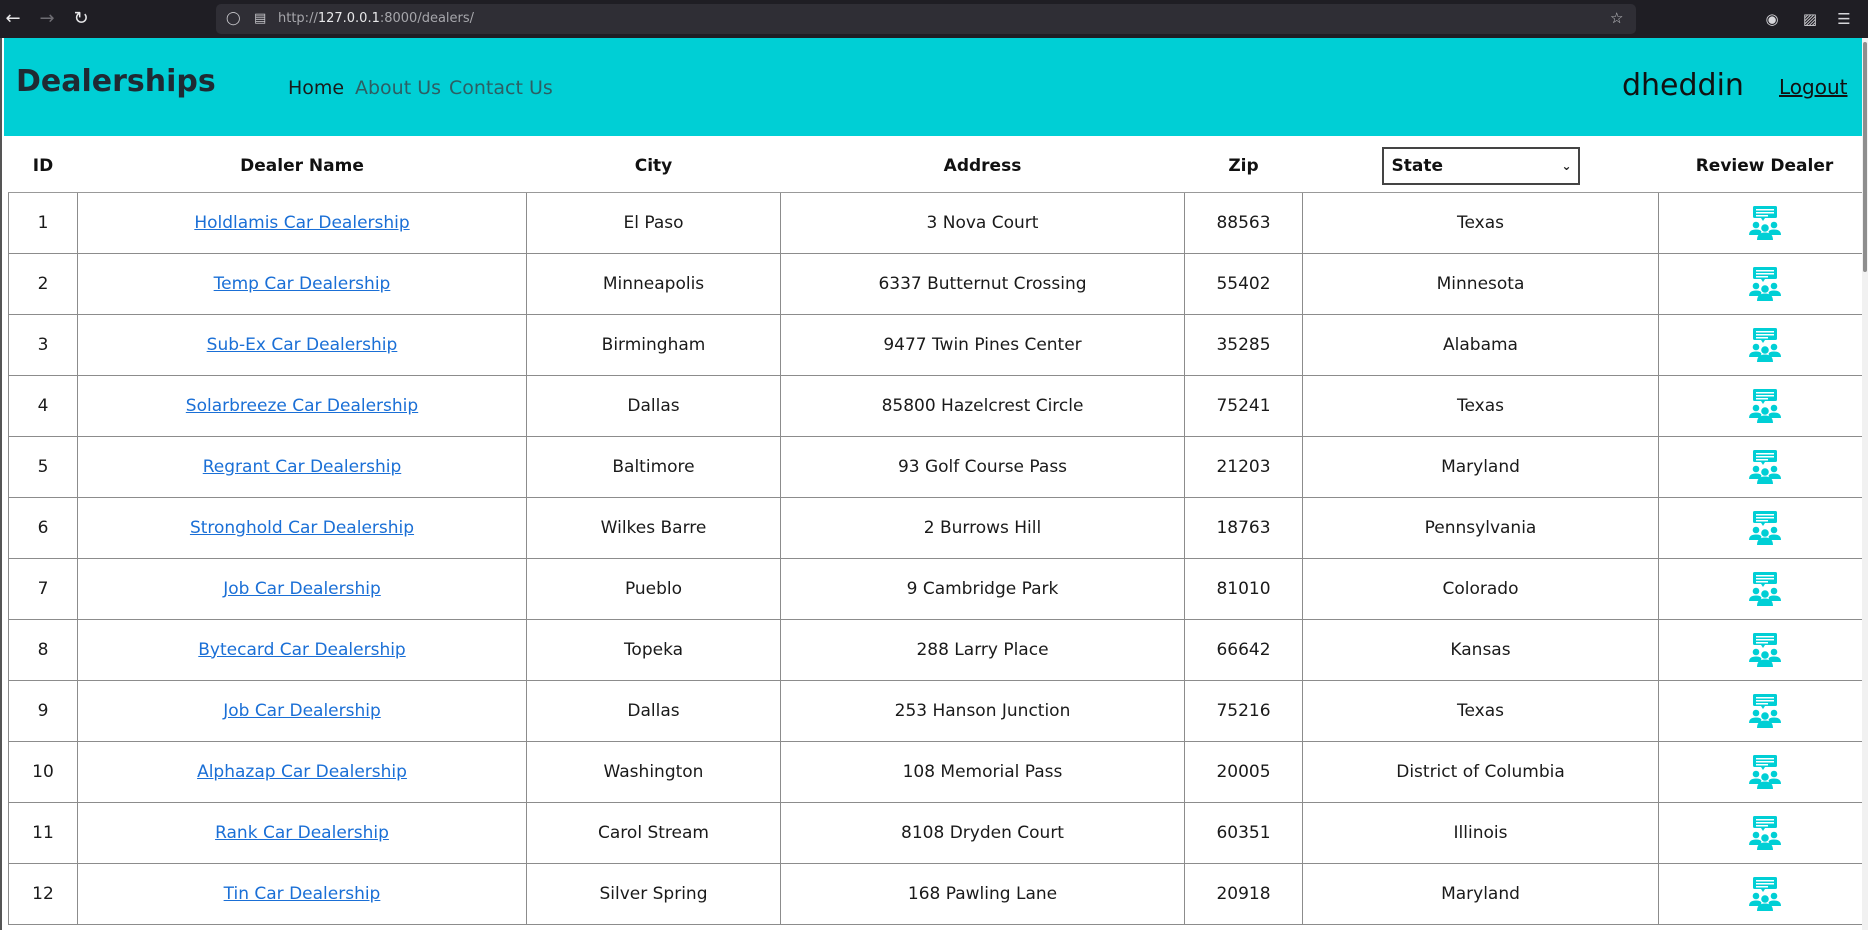 This screenshot has height=930, width=1868. What do you see at coordinates (233, 19) in the screenshot?
I see `shield-icon: ◯` at bounding box center [233, 19].